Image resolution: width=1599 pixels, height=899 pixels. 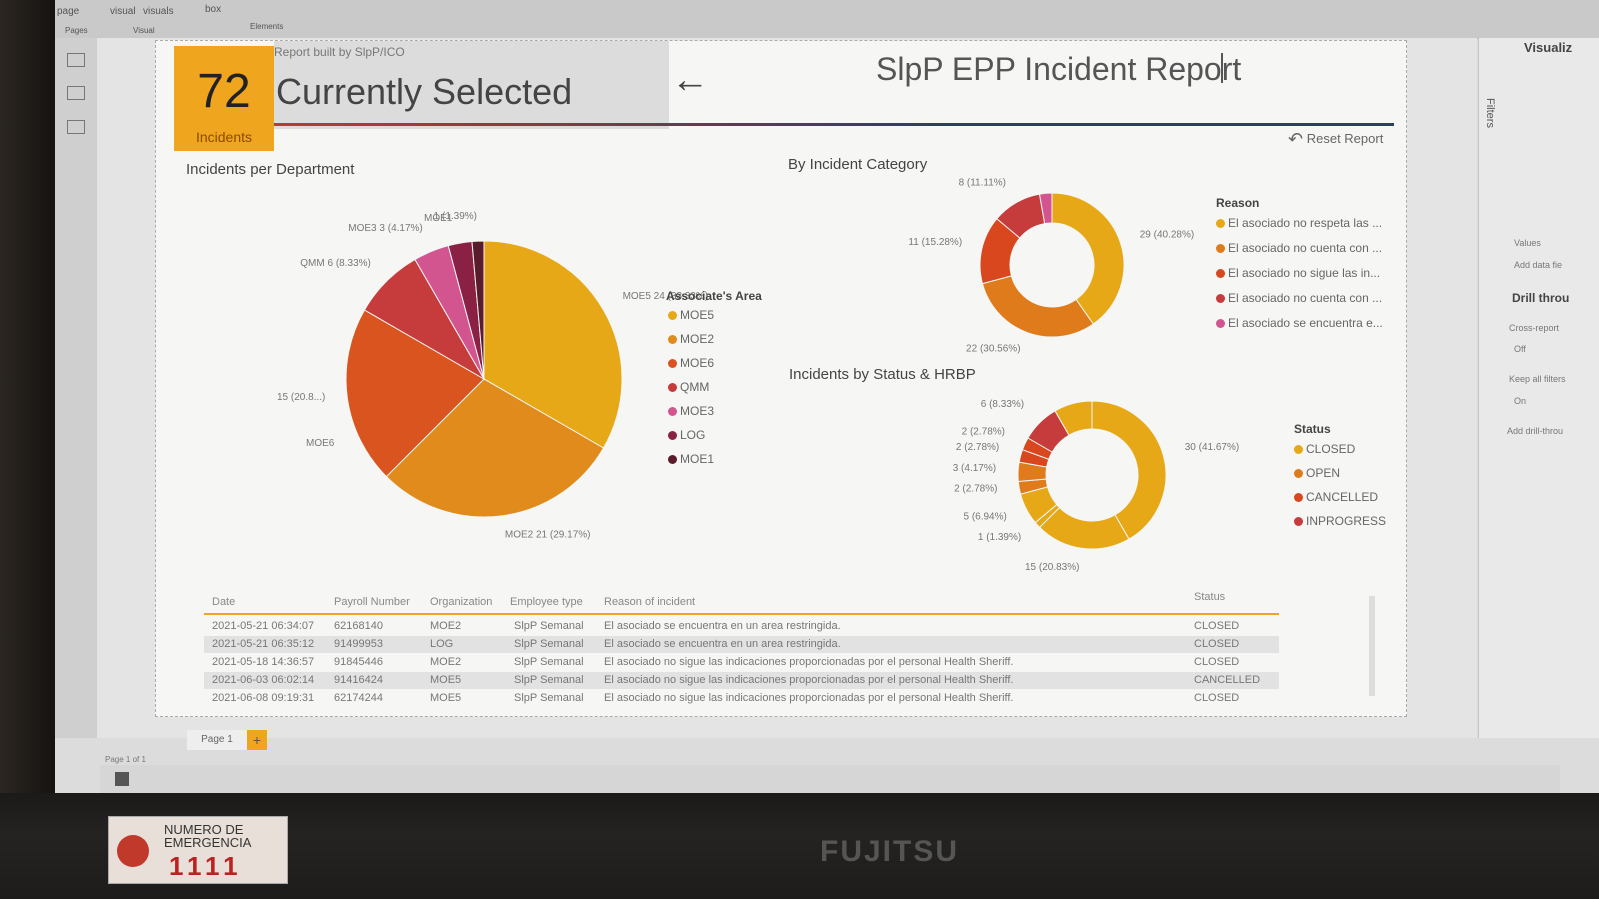 I want to click on table-cell: 91416424, so click(x=358, y=680).